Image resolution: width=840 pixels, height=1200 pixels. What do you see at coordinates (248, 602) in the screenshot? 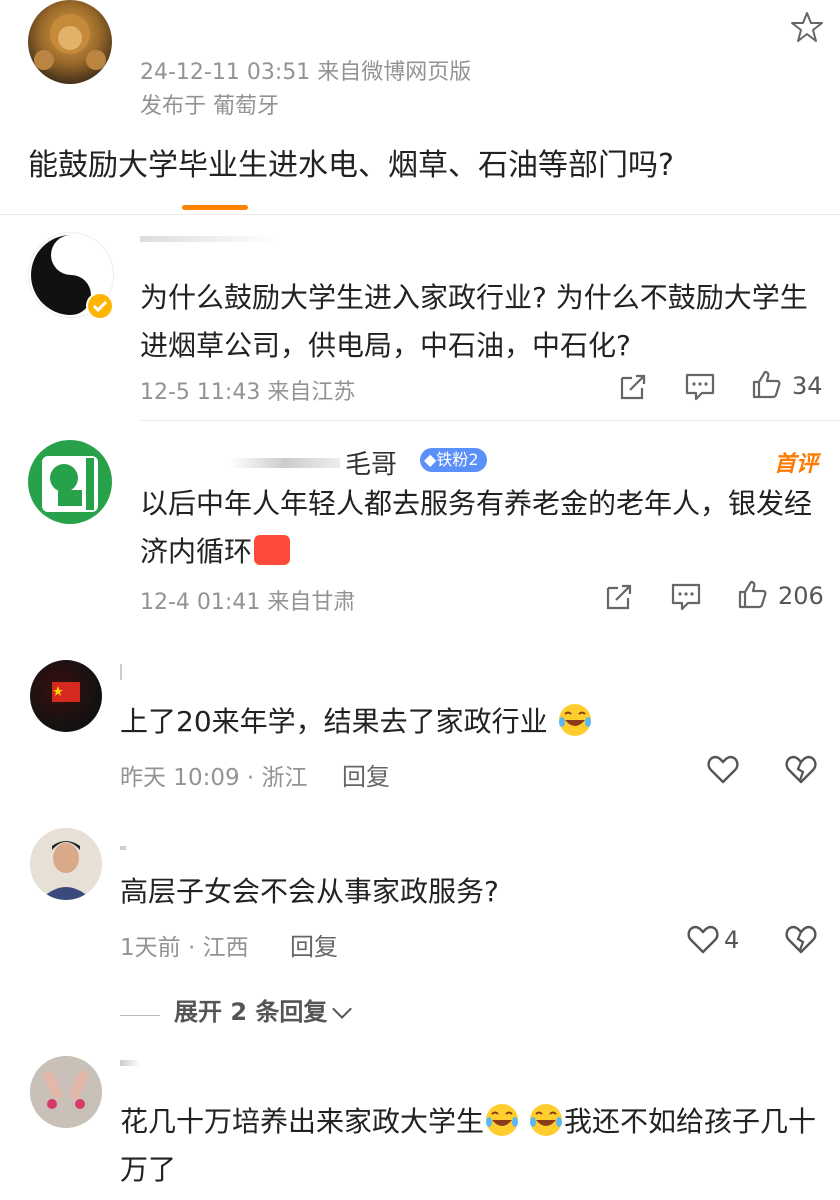
I see `comment-meta: 12-4 01:41 来自甘肃` at bounding box center [248, 602].